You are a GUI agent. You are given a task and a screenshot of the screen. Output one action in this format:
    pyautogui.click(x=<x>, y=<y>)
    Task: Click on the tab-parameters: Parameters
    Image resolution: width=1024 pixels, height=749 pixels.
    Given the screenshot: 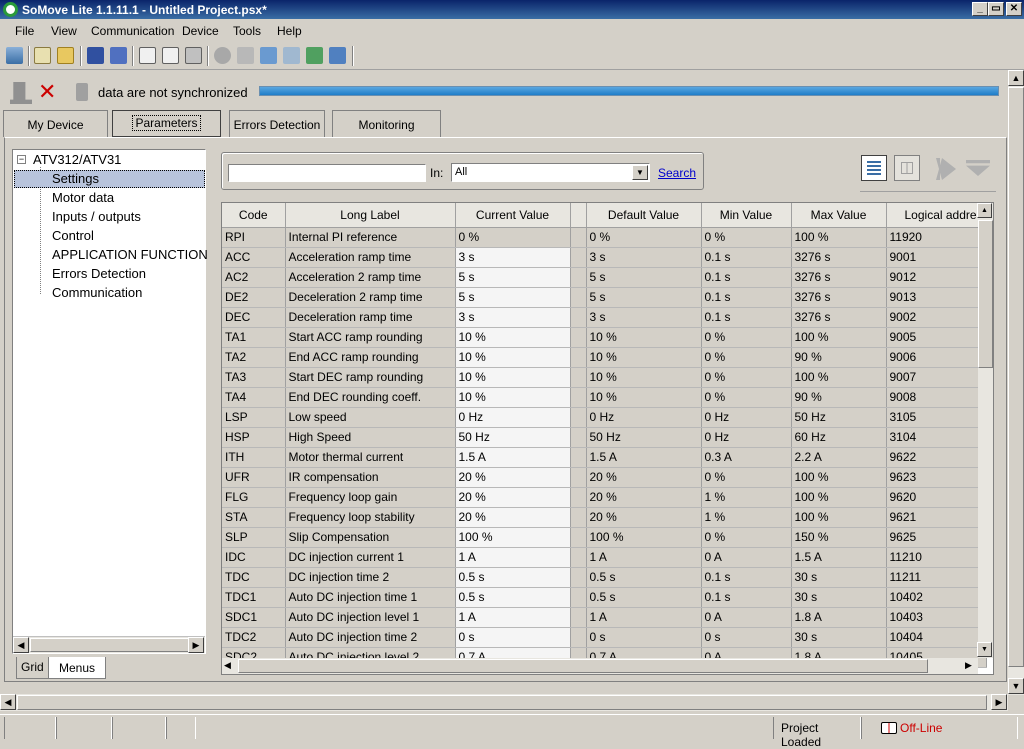 What is the action you would take?
    pyautogui.click(x=166, y=123)
    